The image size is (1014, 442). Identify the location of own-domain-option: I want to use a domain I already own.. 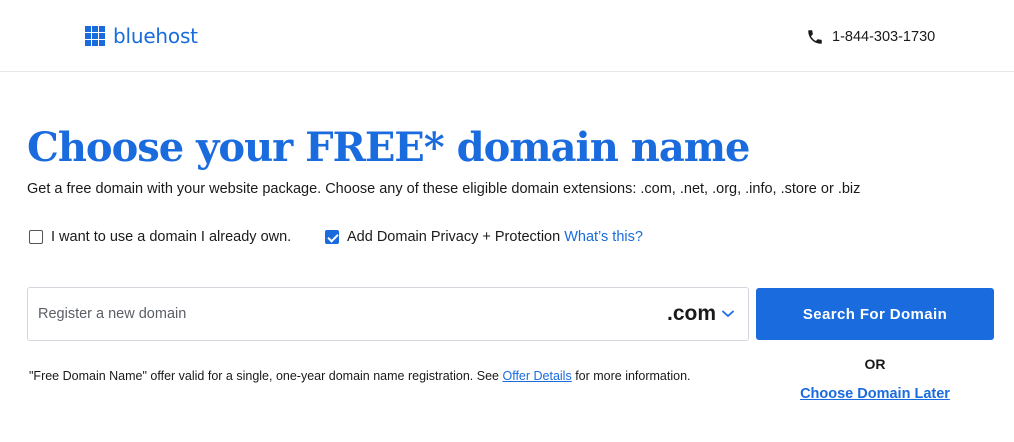
(160, 237).